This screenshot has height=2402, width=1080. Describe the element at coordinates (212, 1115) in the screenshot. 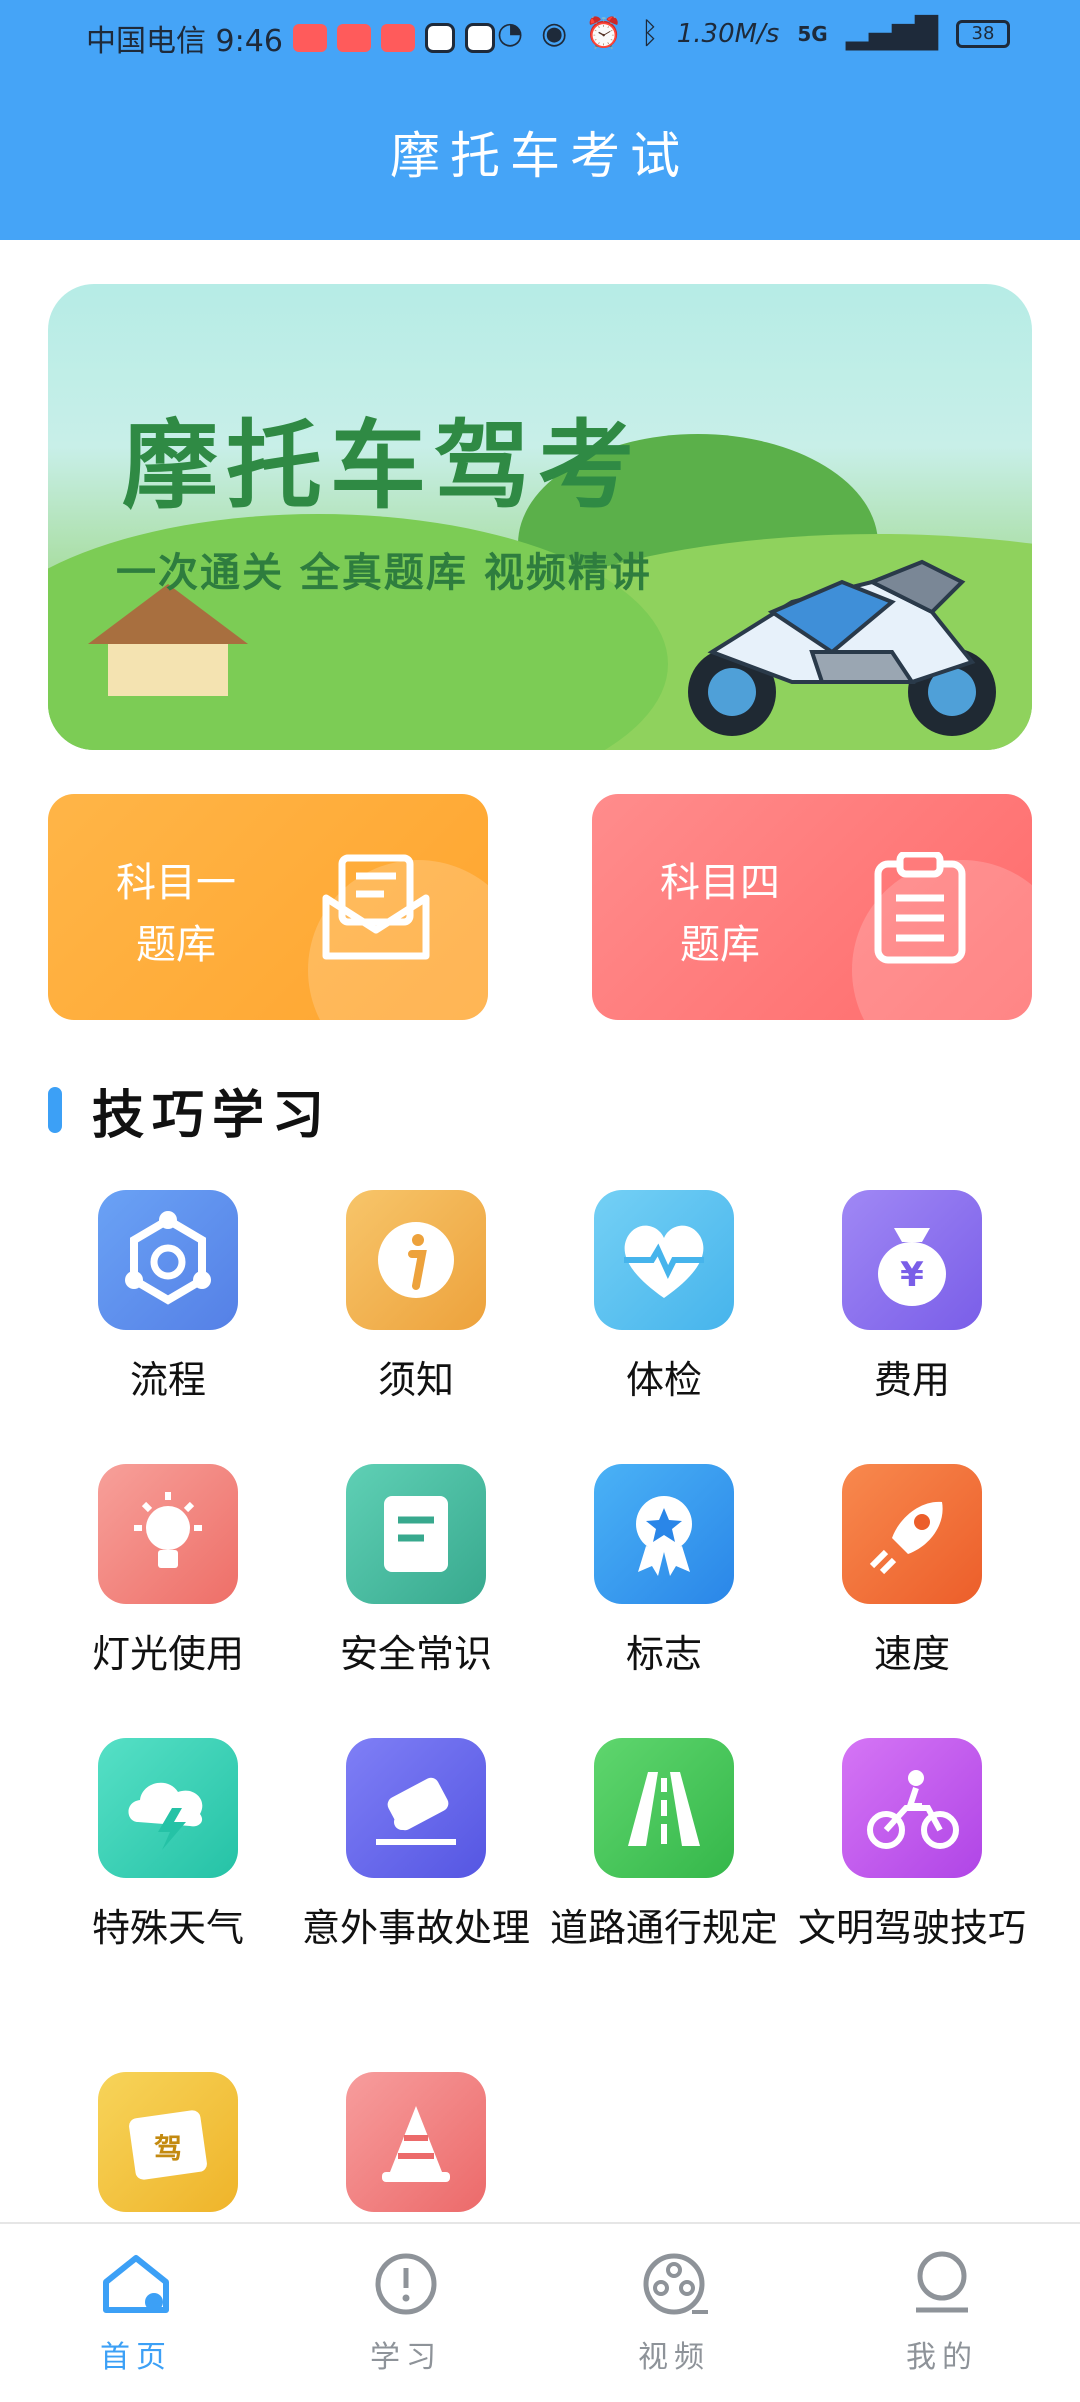

I see `section-title: 技巧学习` at that location.